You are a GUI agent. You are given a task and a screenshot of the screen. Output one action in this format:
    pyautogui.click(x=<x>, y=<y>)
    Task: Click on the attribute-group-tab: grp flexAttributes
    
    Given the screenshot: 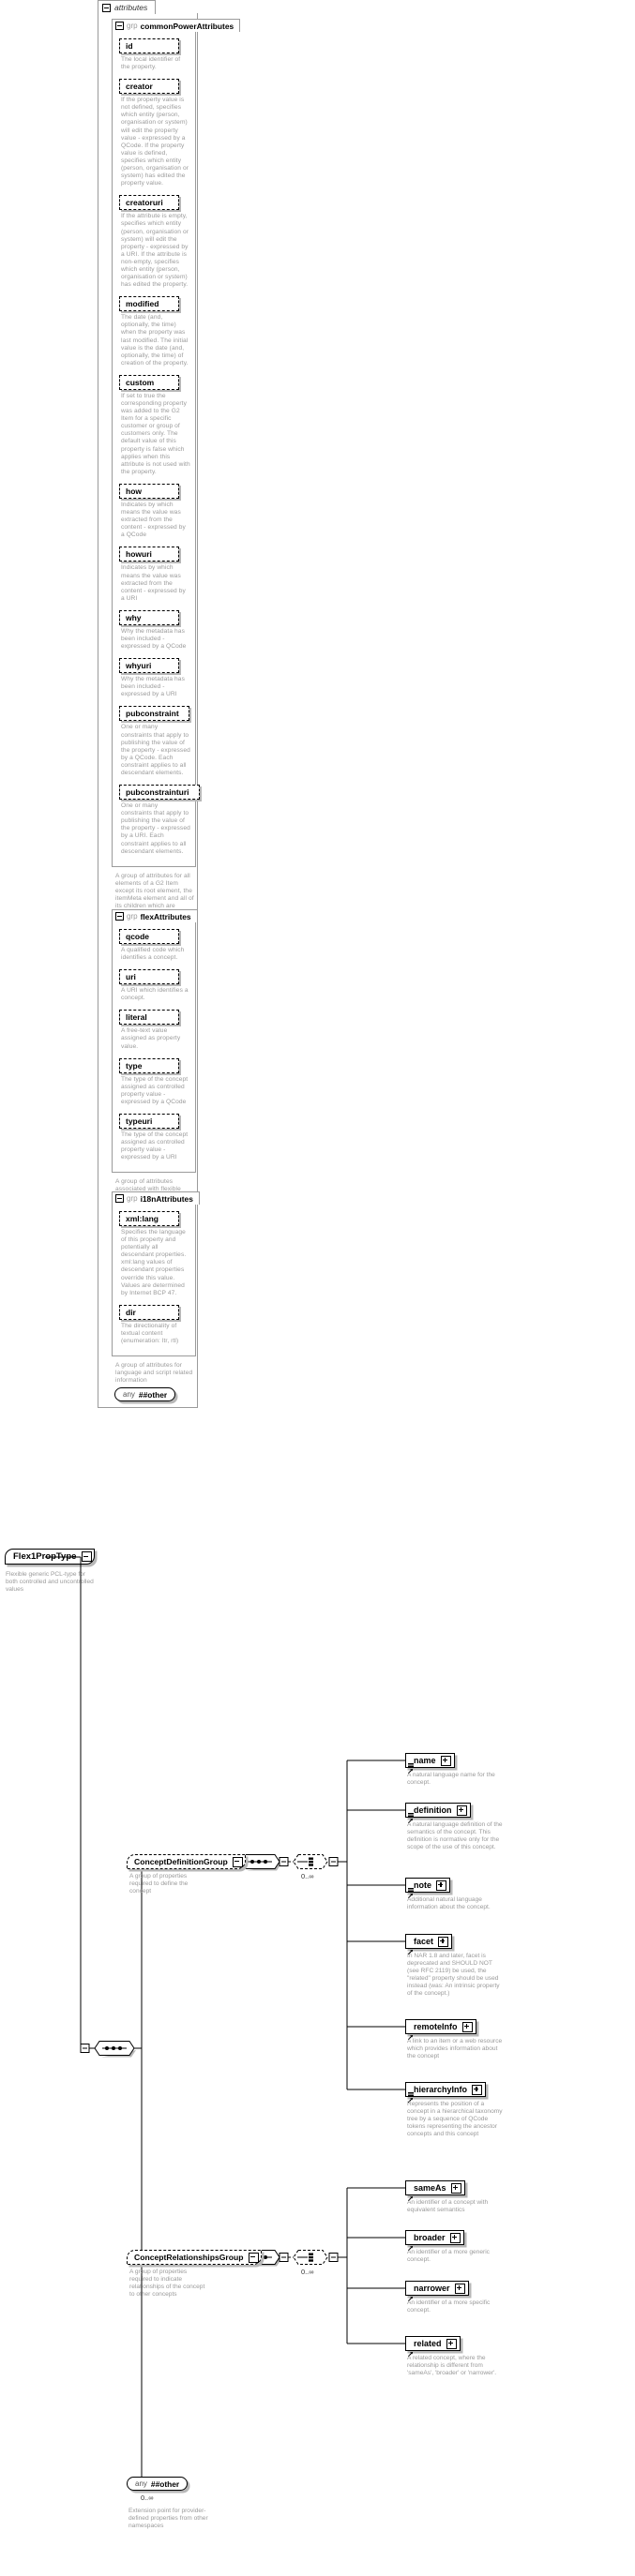 What is the action you would take?
    pyautogui.click(x=155, y=916)
    